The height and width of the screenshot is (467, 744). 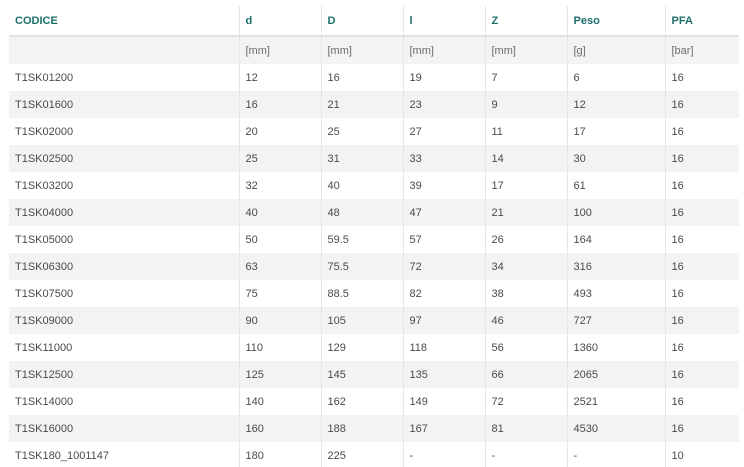 I want to click on table-cell: 40, so click(x=279, y=212).